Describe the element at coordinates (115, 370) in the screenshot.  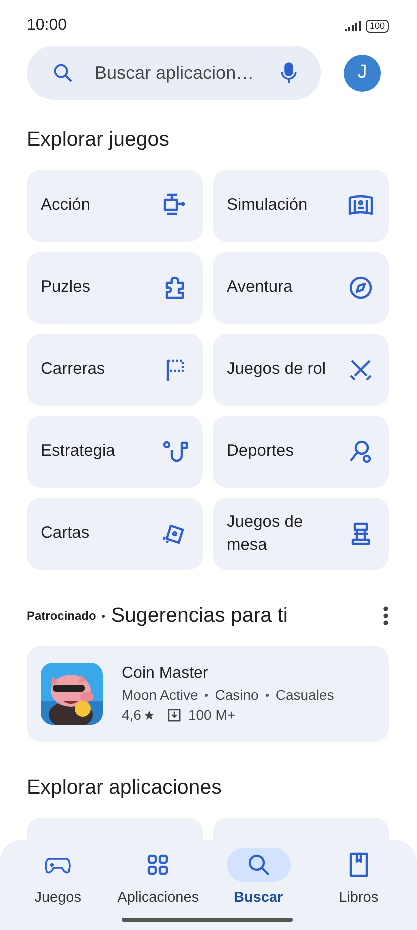
I see `category-card: Carreras` at that location.